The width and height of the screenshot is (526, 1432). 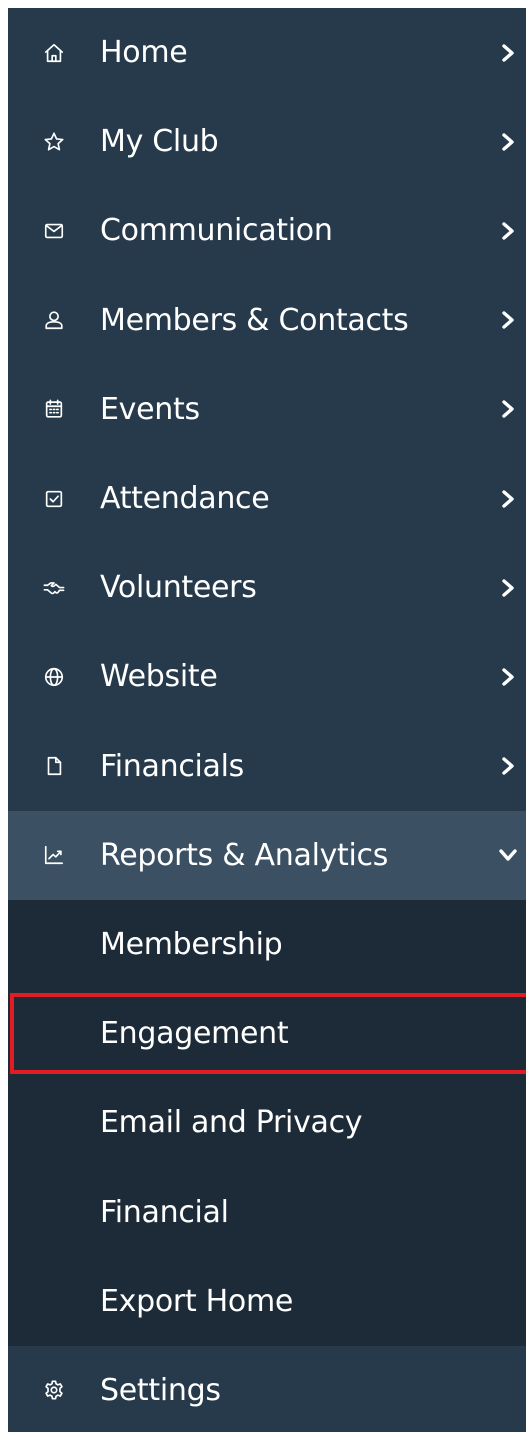 What do you see at coordinates (508, 855) in the screenshot?
I see `chevron-down-icon` at bounding box center [508, 855].